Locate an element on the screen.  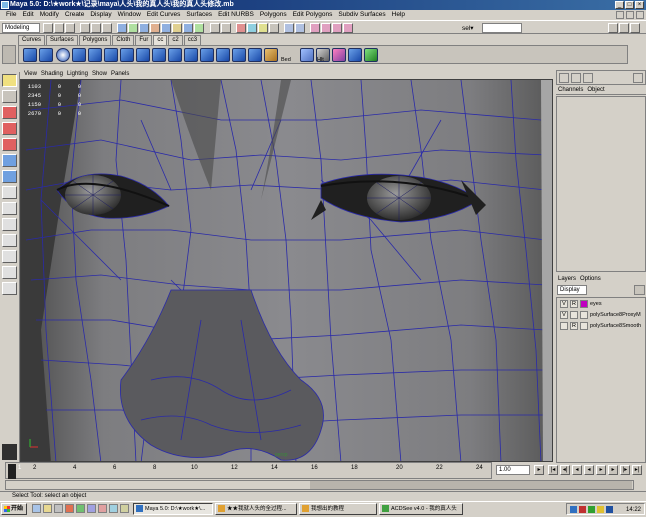
poly-cut-icon is located at coordinates (46, 55).